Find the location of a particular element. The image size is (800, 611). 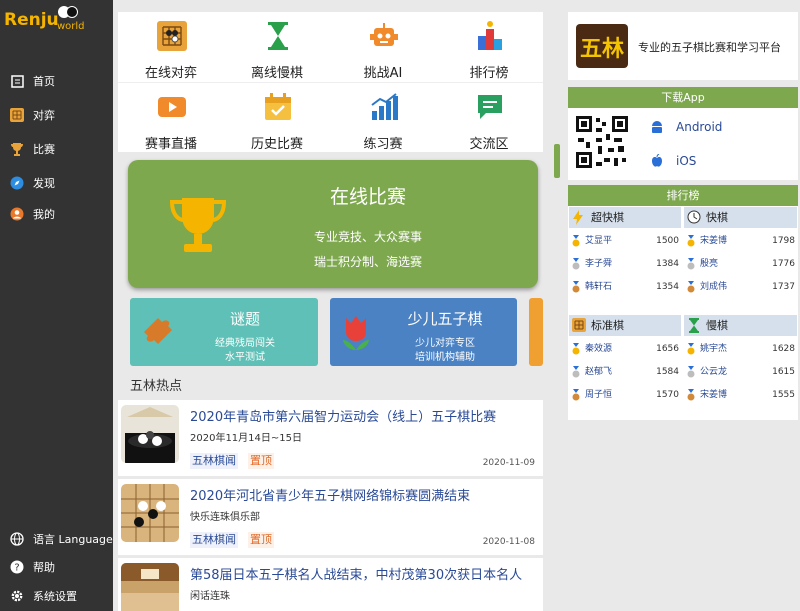

rank-group-title: 快棋 is located at coordinates (717, 217).